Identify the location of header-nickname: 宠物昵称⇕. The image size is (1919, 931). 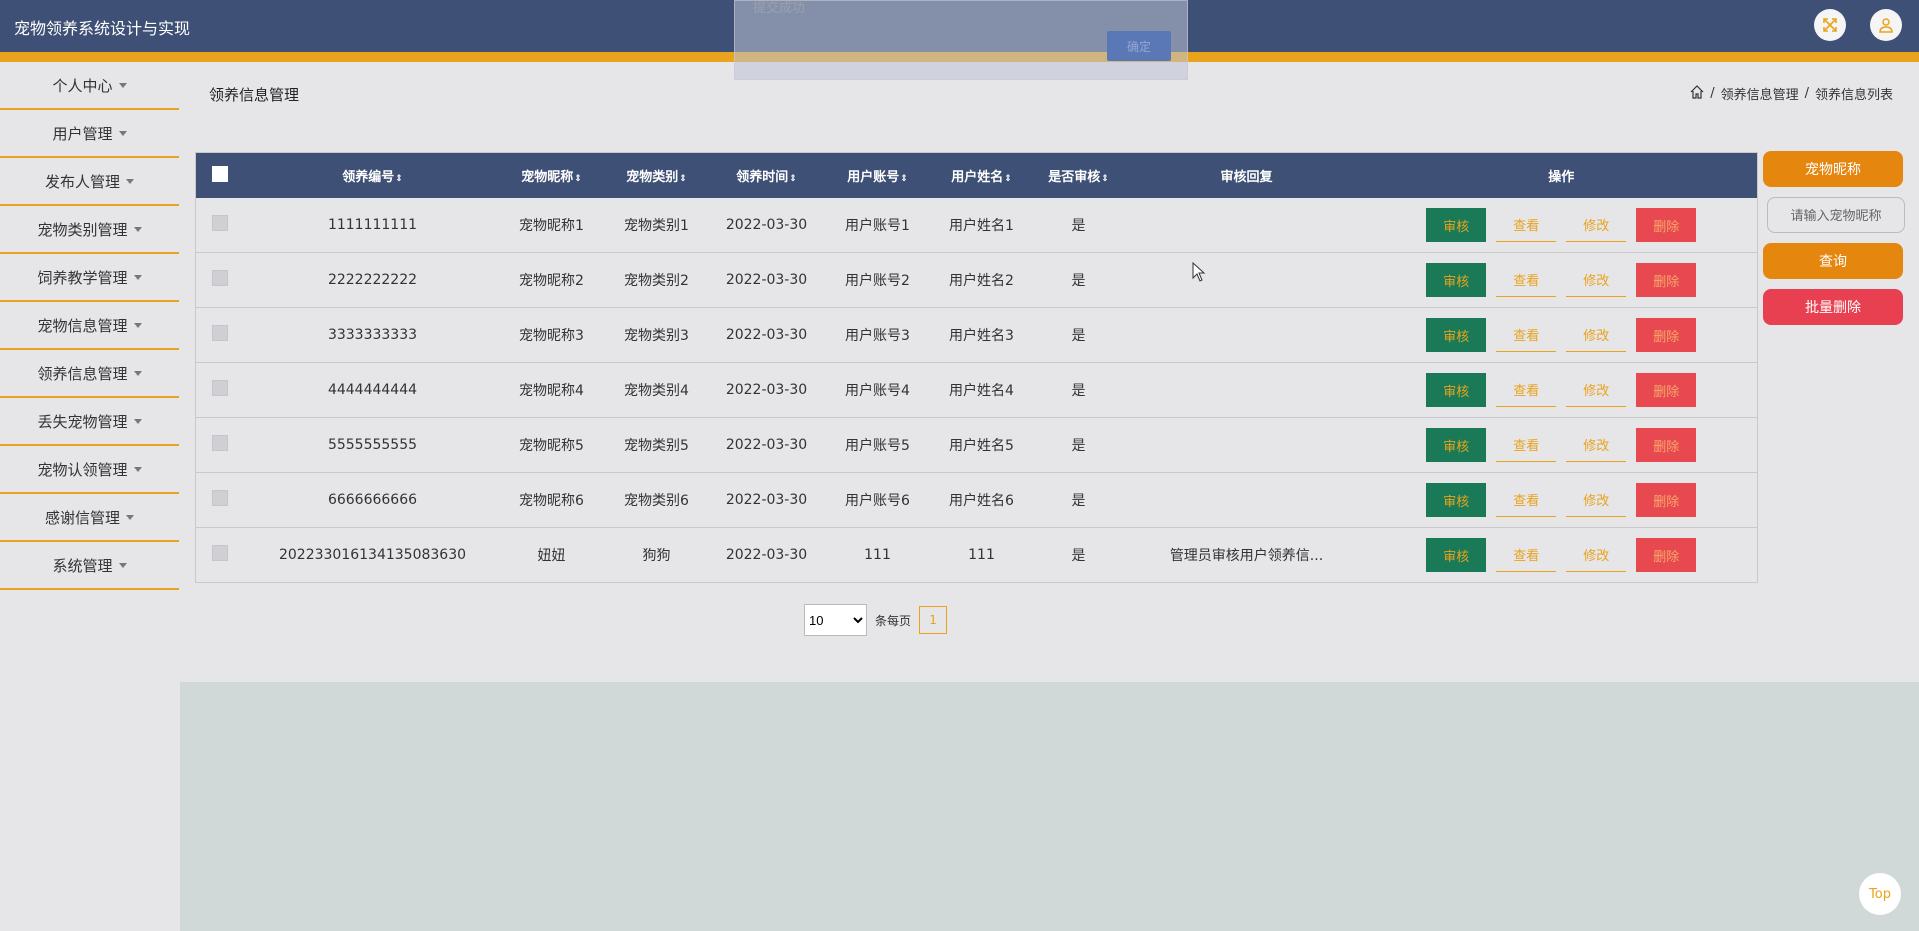
(551, 175).